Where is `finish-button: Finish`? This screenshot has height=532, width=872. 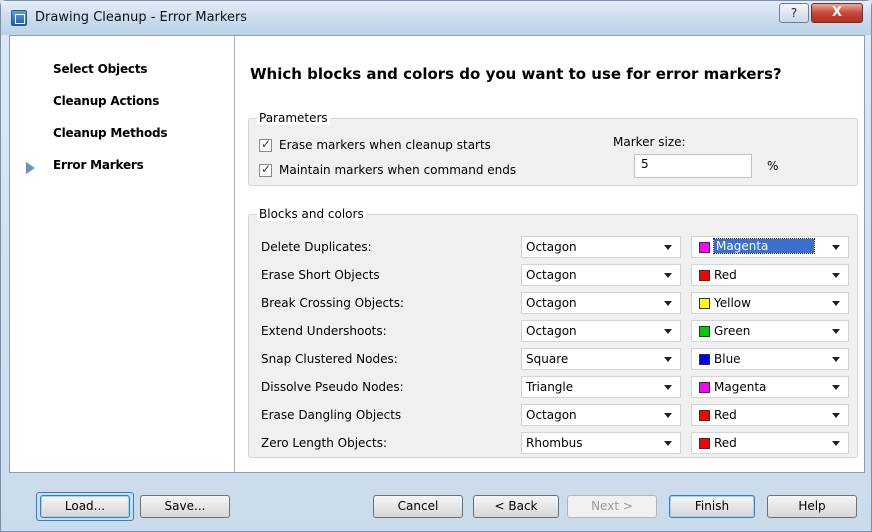
finish-button: Finish is located at coordinates (712, 506).